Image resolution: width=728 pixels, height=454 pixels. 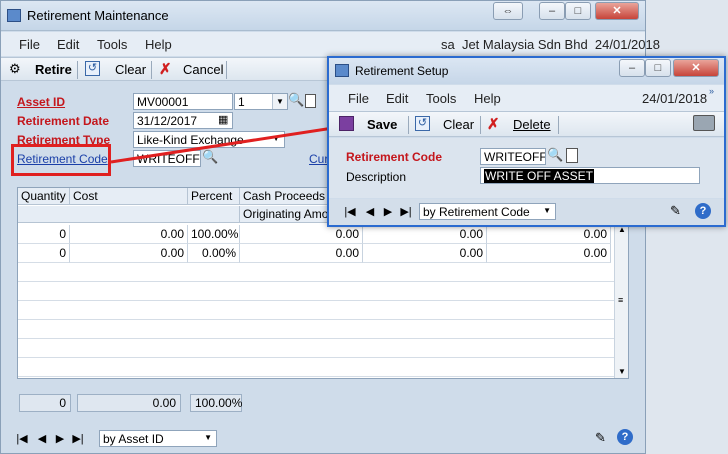 What do you see at coordinates (547, 210) in the screenshot?
I see `chevron-down-icon: ▼` at bounding box center [547, 210].